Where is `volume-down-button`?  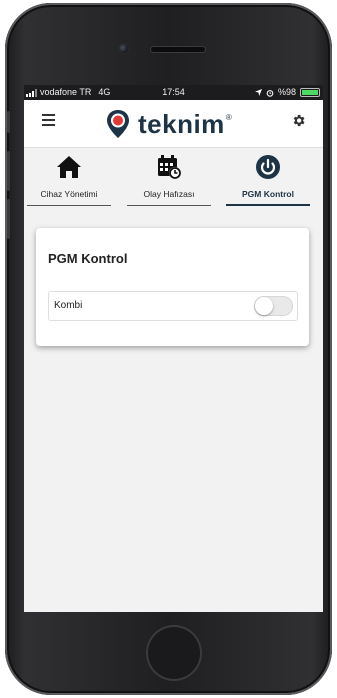
volume-down-button is located at coordinates (8, 219).